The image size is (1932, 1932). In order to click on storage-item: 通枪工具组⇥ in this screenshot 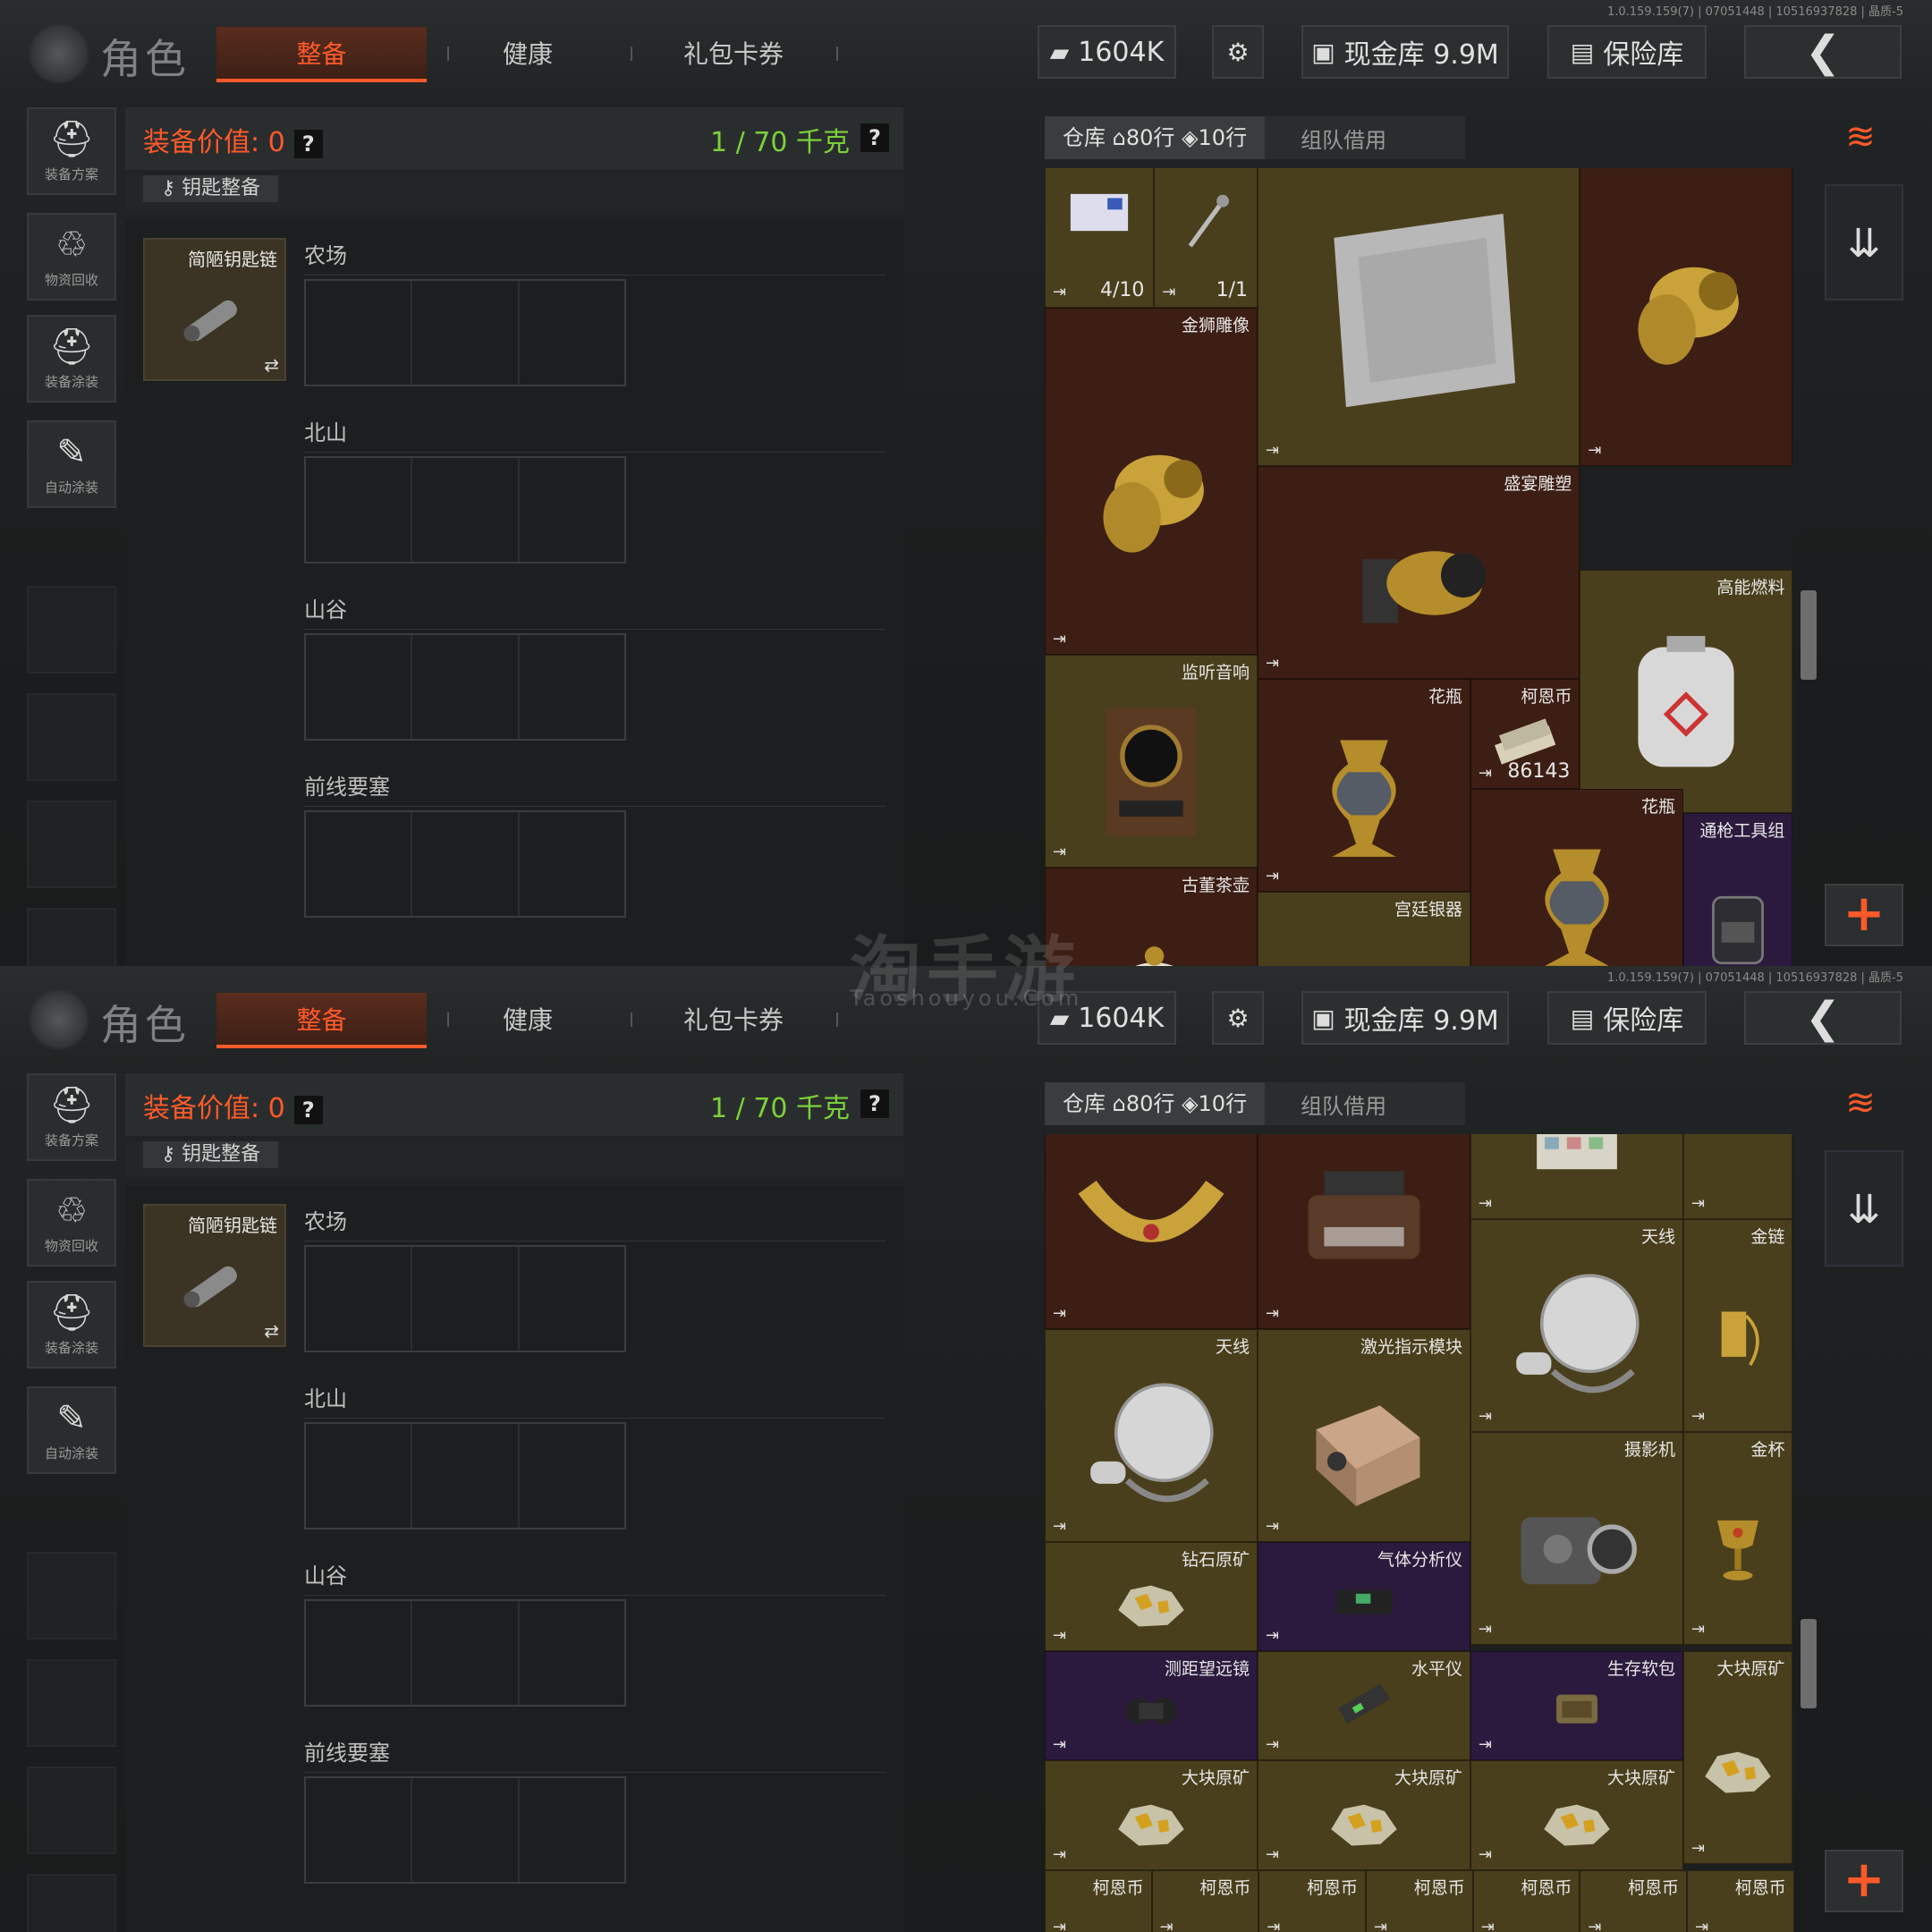, I will do `click(1738, 889)`.